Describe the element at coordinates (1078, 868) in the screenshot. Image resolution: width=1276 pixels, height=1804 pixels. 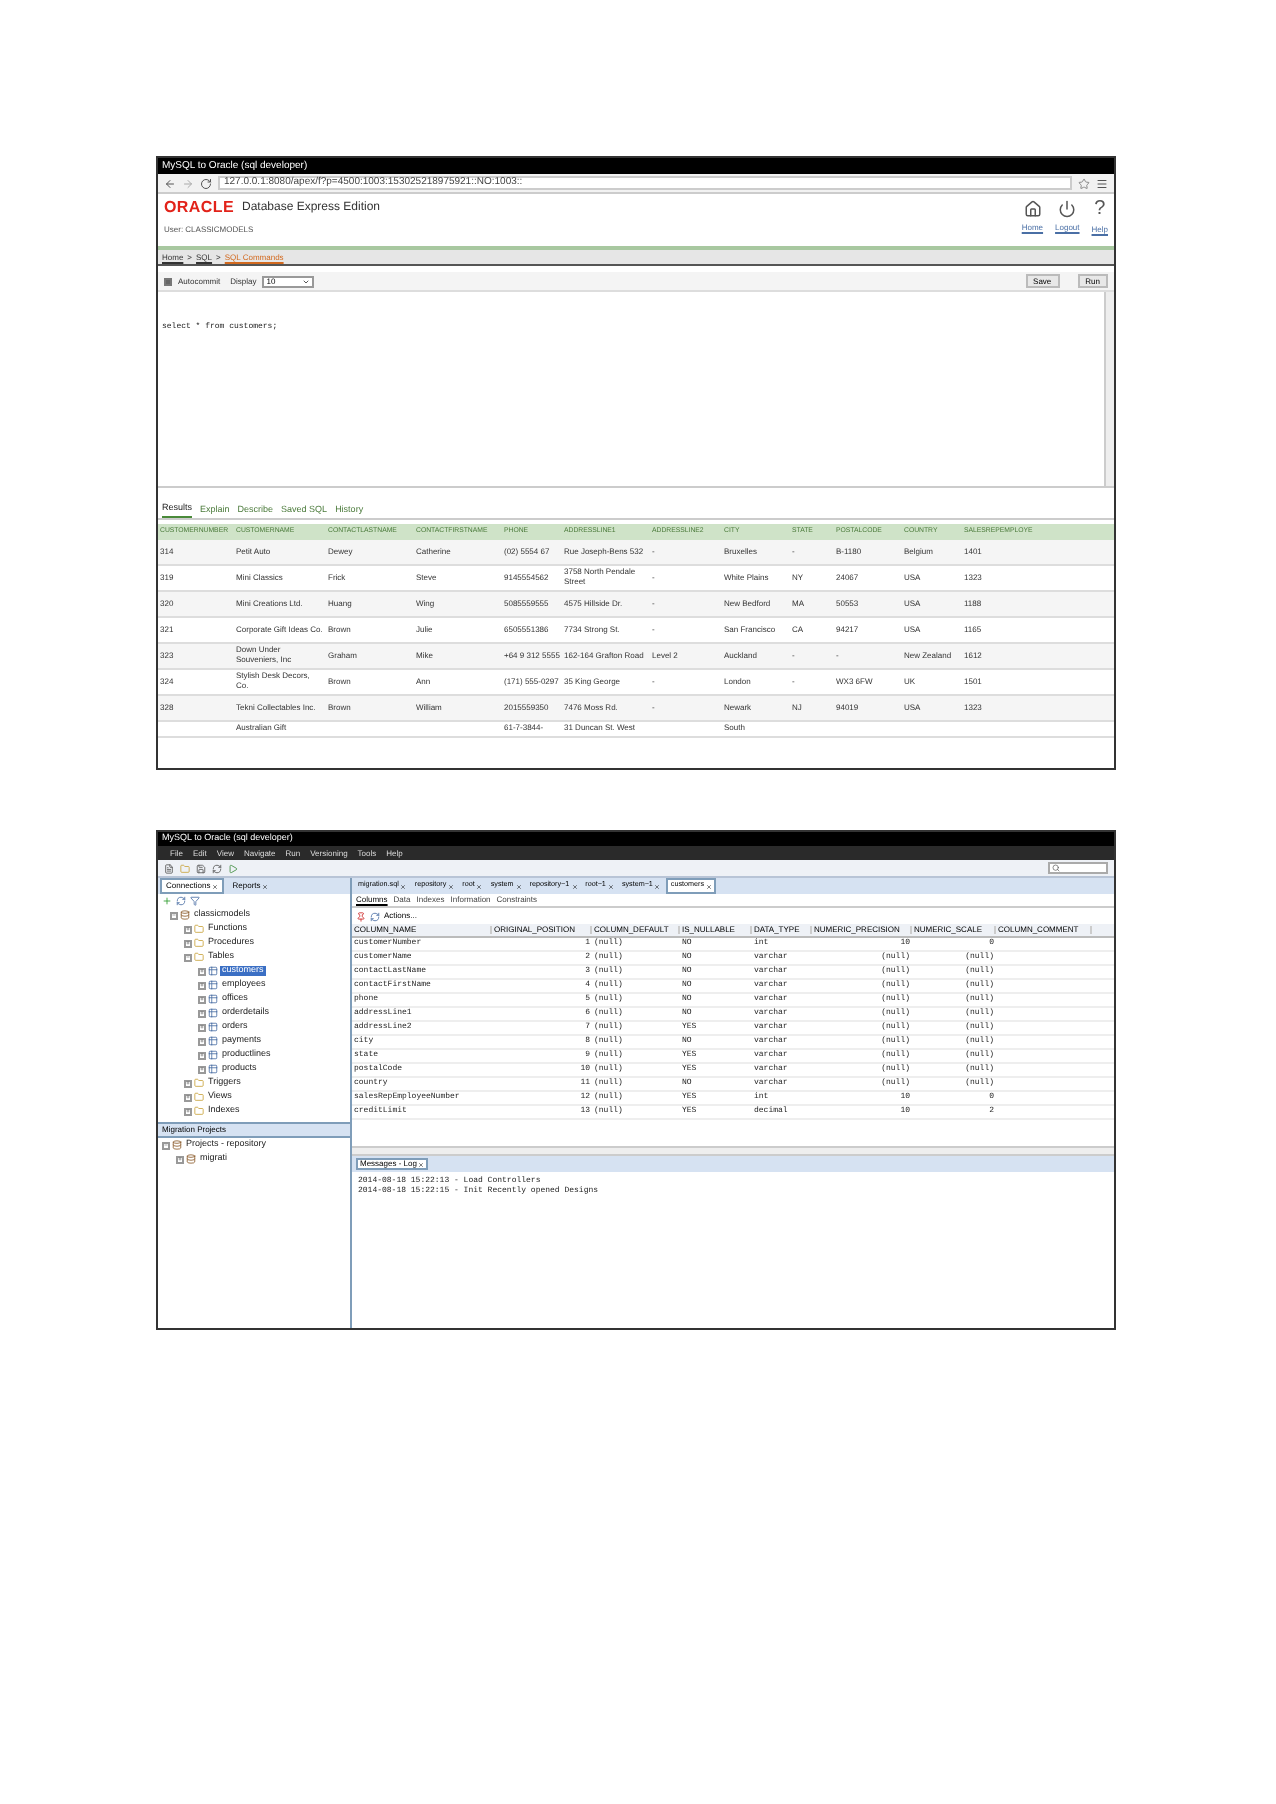
I see `search-field` at that location.